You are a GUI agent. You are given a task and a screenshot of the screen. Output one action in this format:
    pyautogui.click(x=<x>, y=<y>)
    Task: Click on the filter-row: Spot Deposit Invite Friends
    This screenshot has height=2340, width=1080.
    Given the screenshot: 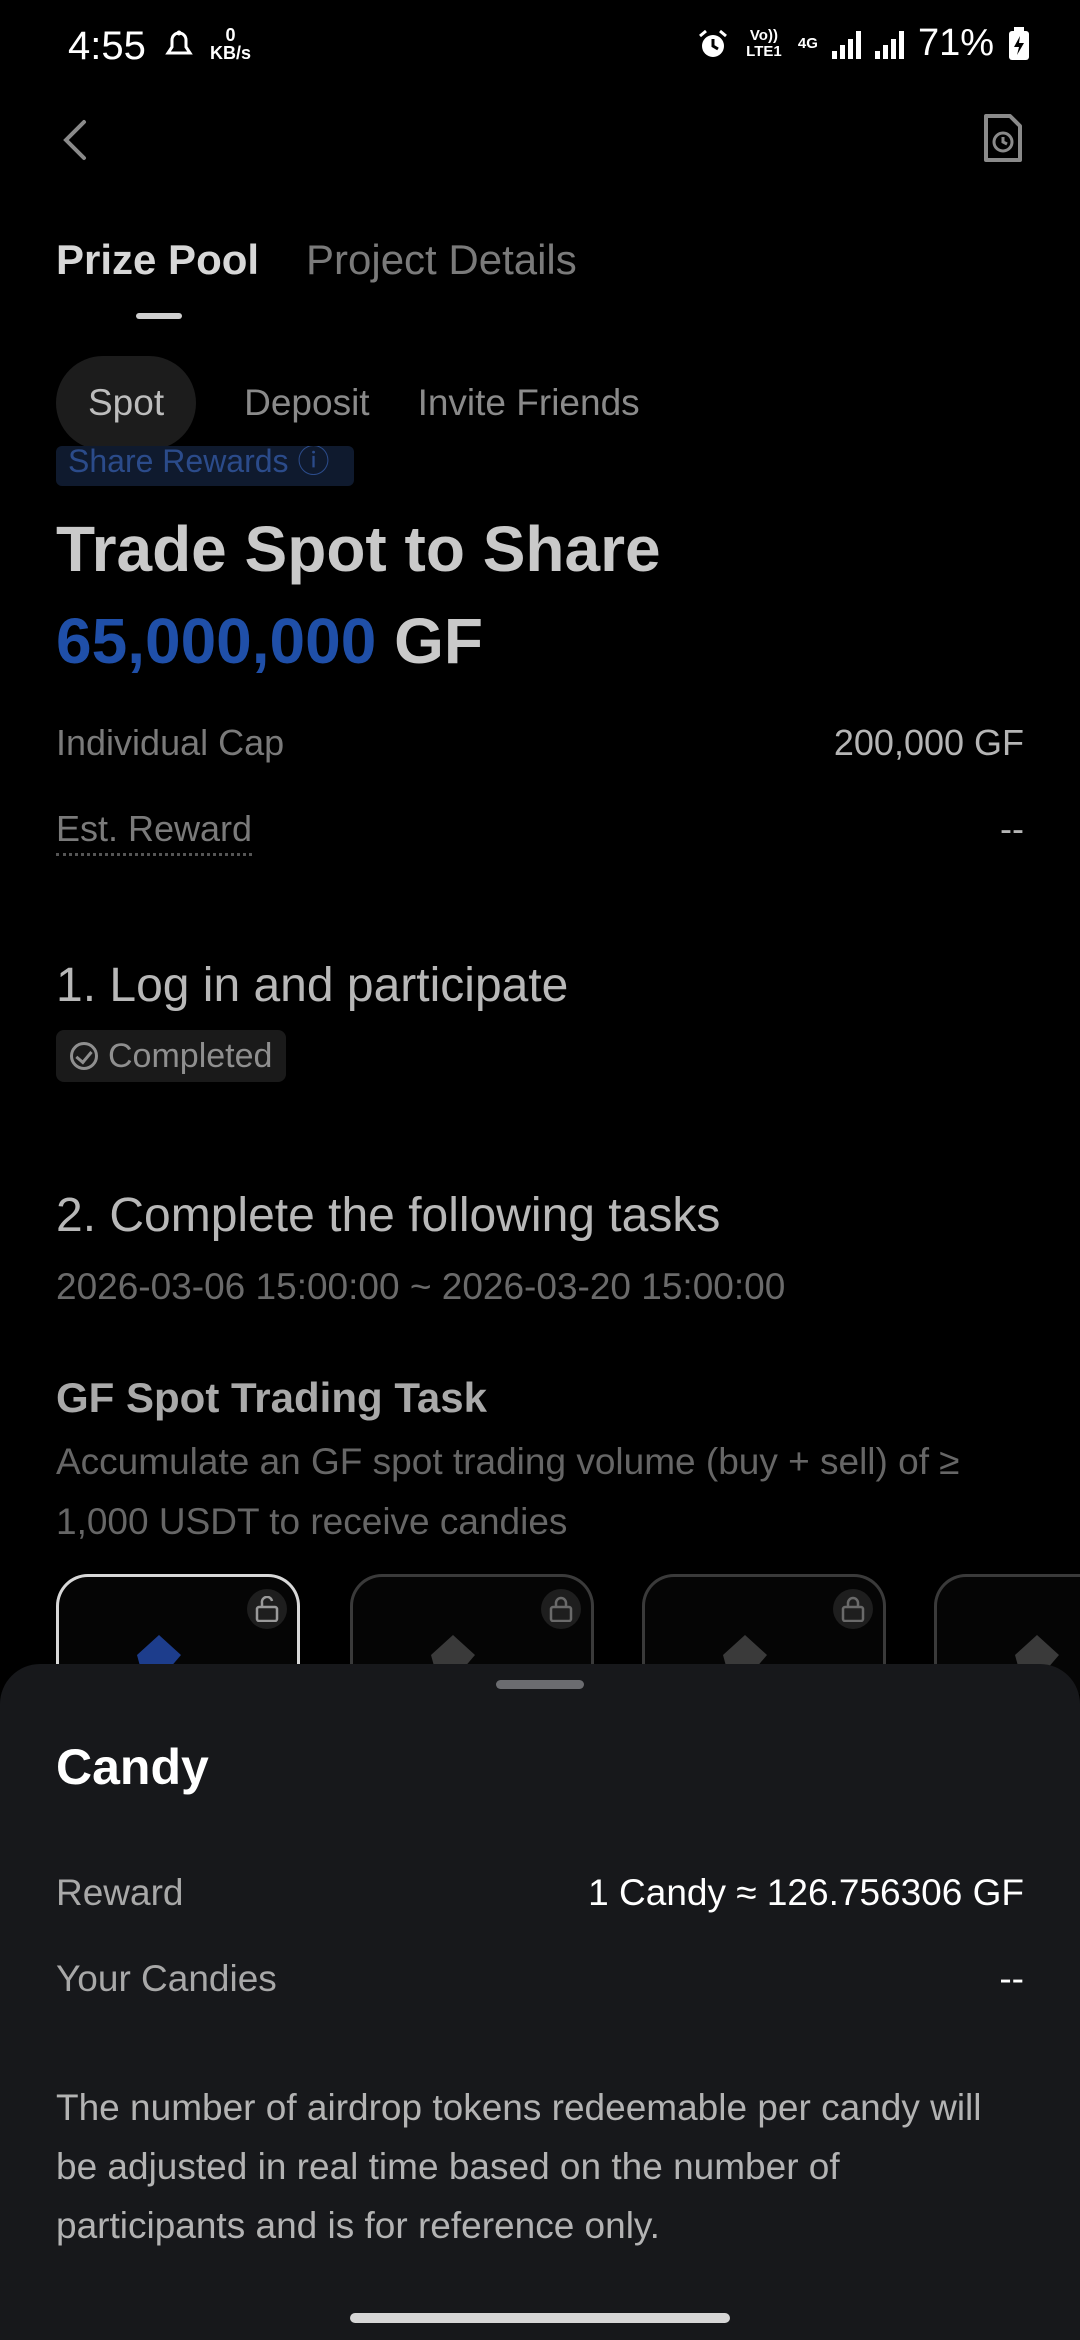 What is the action you would take?
    pyautogui.click(x=348, y=403)
    